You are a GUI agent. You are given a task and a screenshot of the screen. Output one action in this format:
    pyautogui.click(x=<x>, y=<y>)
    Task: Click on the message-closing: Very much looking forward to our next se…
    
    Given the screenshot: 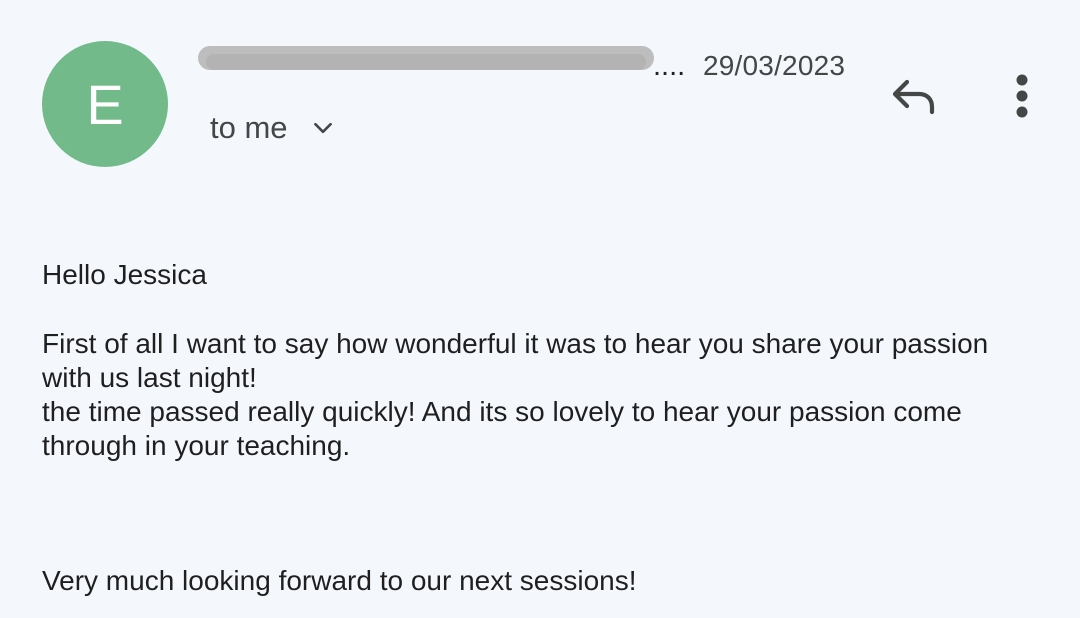 What is the action you would take?
    pyautogui.click(x=339, y=580)
    